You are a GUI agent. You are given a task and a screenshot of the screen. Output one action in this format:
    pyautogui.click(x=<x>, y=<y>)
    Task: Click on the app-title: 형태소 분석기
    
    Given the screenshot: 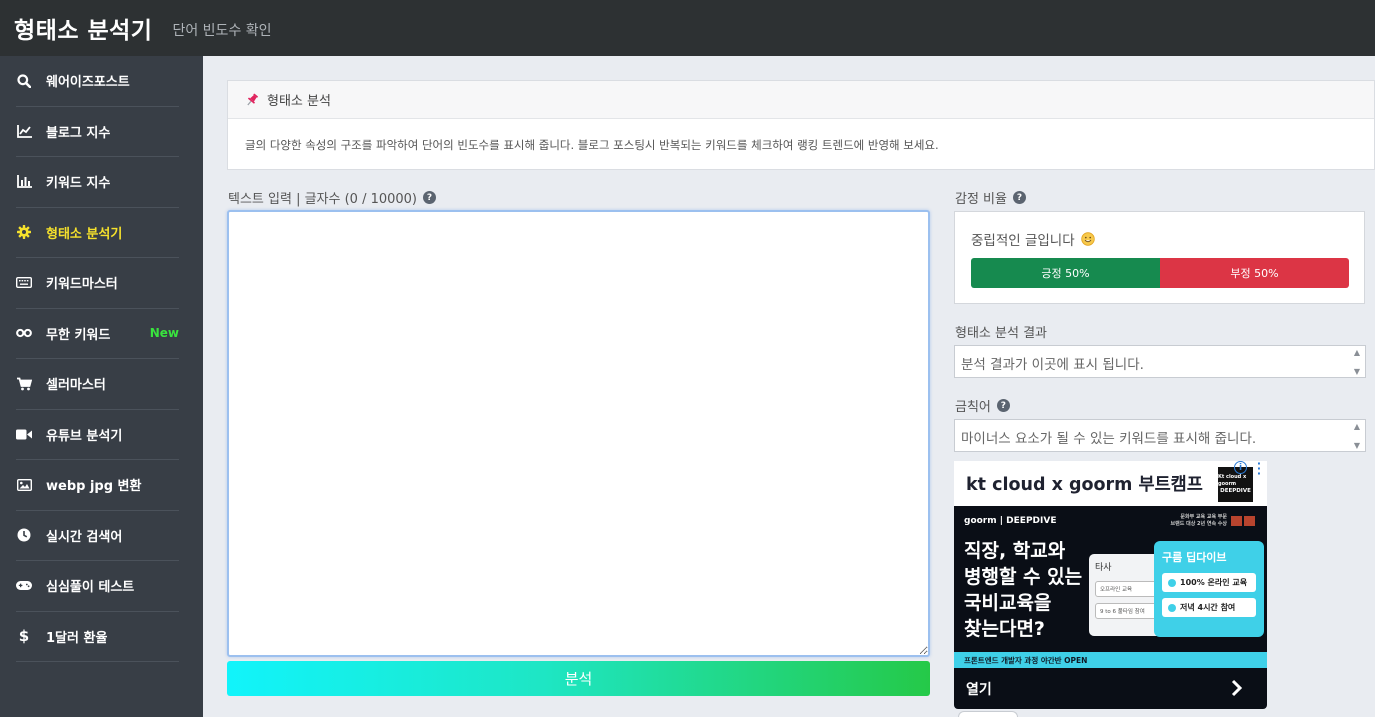 What is the action you would take?
    pyautogui.click(x=83, y=28)
    